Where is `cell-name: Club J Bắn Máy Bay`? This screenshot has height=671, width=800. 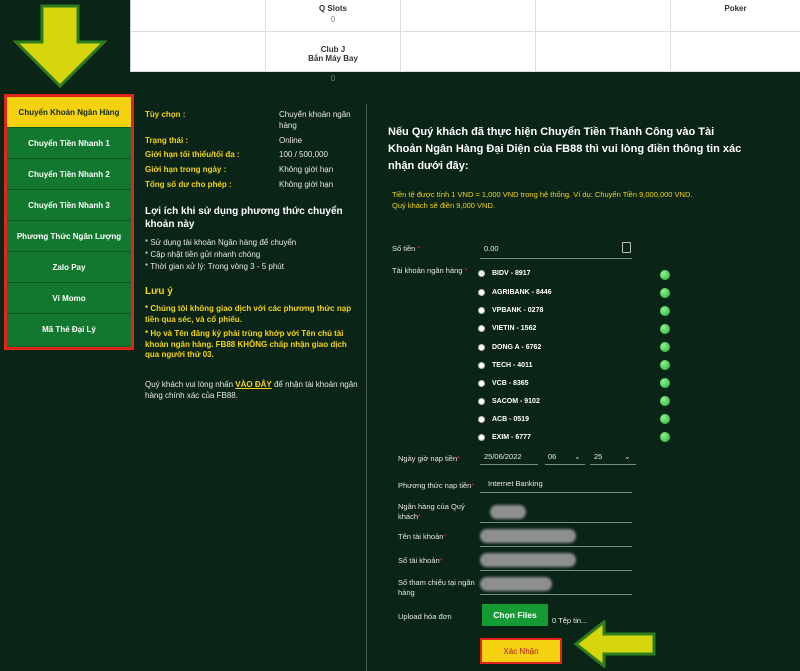 cell-name: Club J Bắn Máy Bay is located at coordinates (333, 54).